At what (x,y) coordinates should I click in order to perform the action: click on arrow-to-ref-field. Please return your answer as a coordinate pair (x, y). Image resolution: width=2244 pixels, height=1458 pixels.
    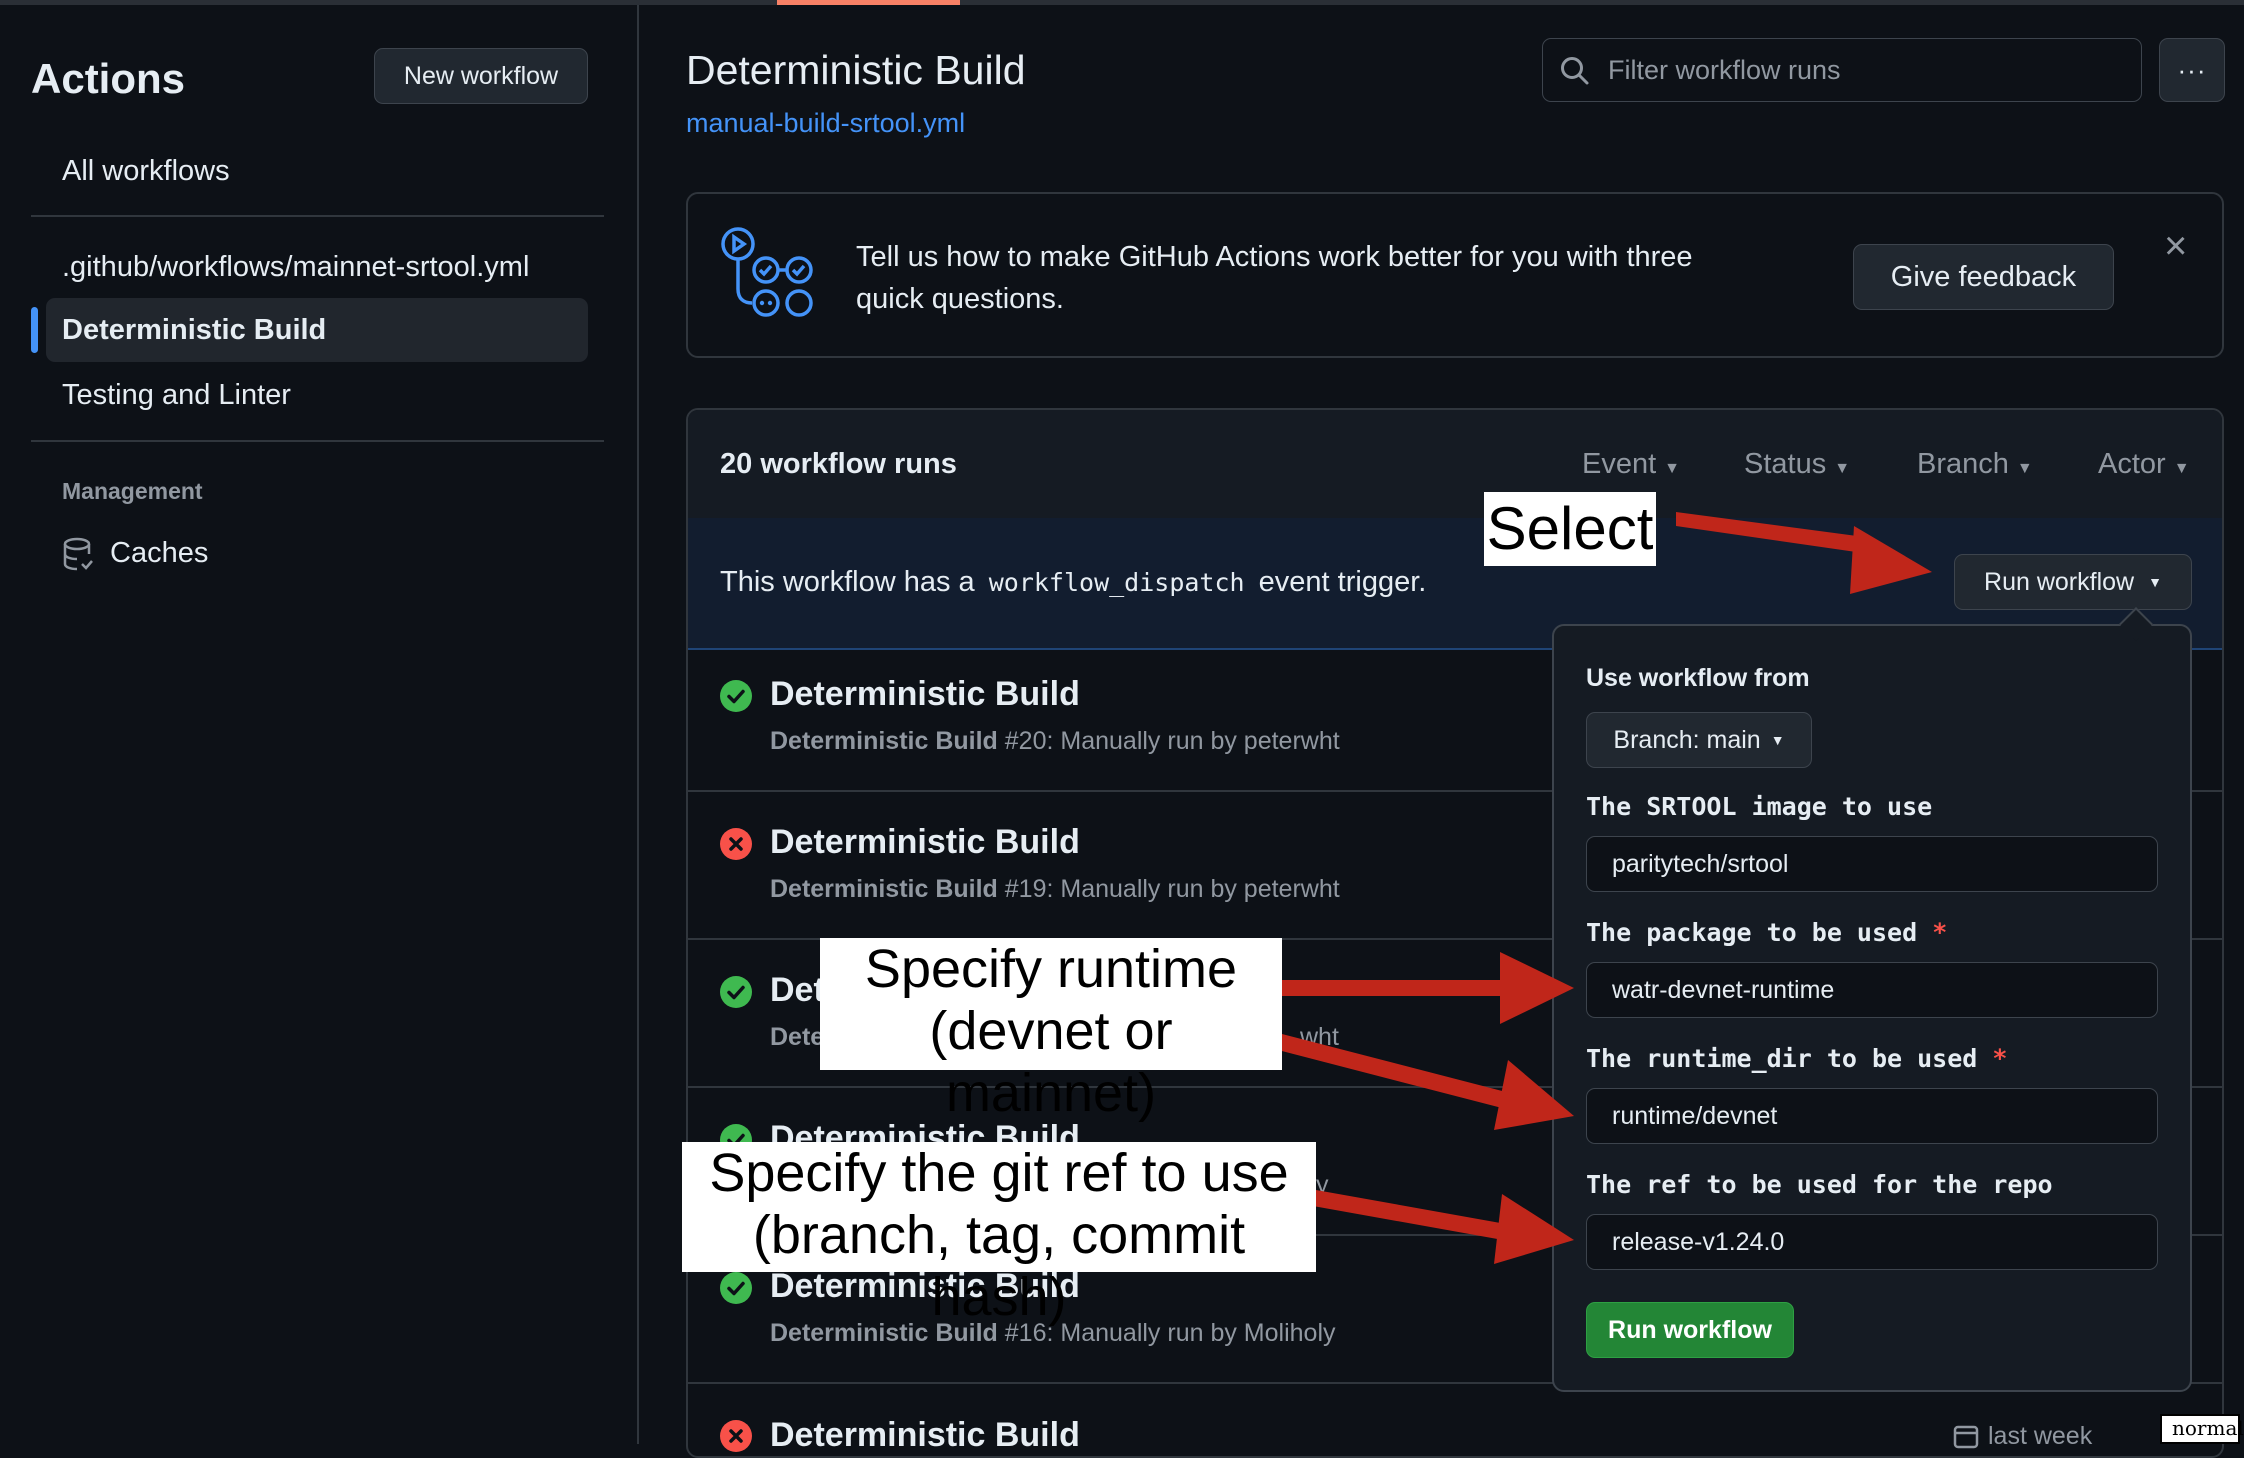
    Looking at the image, I should click on (1443, 1227).